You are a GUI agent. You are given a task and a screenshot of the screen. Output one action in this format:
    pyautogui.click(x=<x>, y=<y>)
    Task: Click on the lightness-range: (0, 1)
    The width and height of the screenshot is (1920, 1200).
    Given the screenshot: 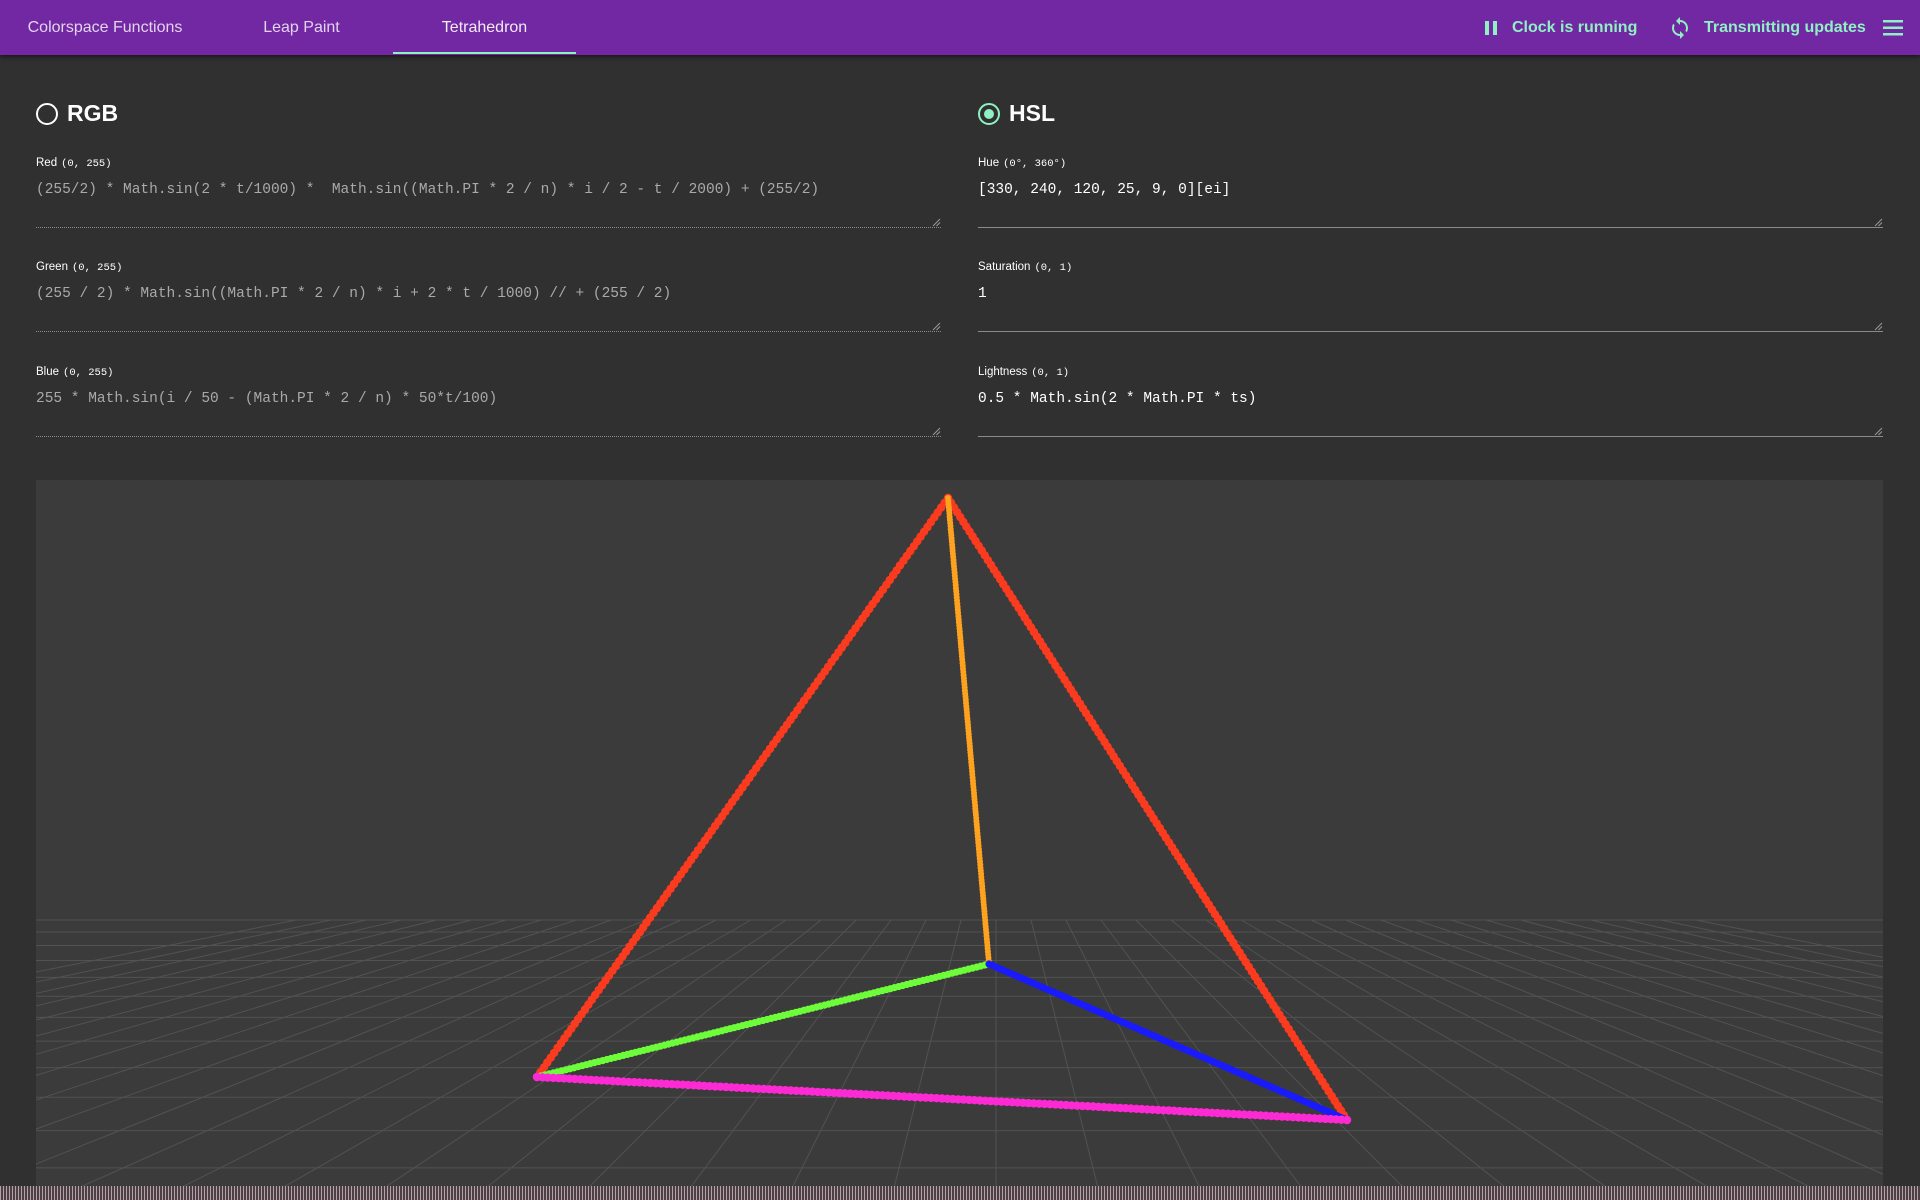 What is the action you would take?
    pyautogui.click(x=1050, y=373)
    